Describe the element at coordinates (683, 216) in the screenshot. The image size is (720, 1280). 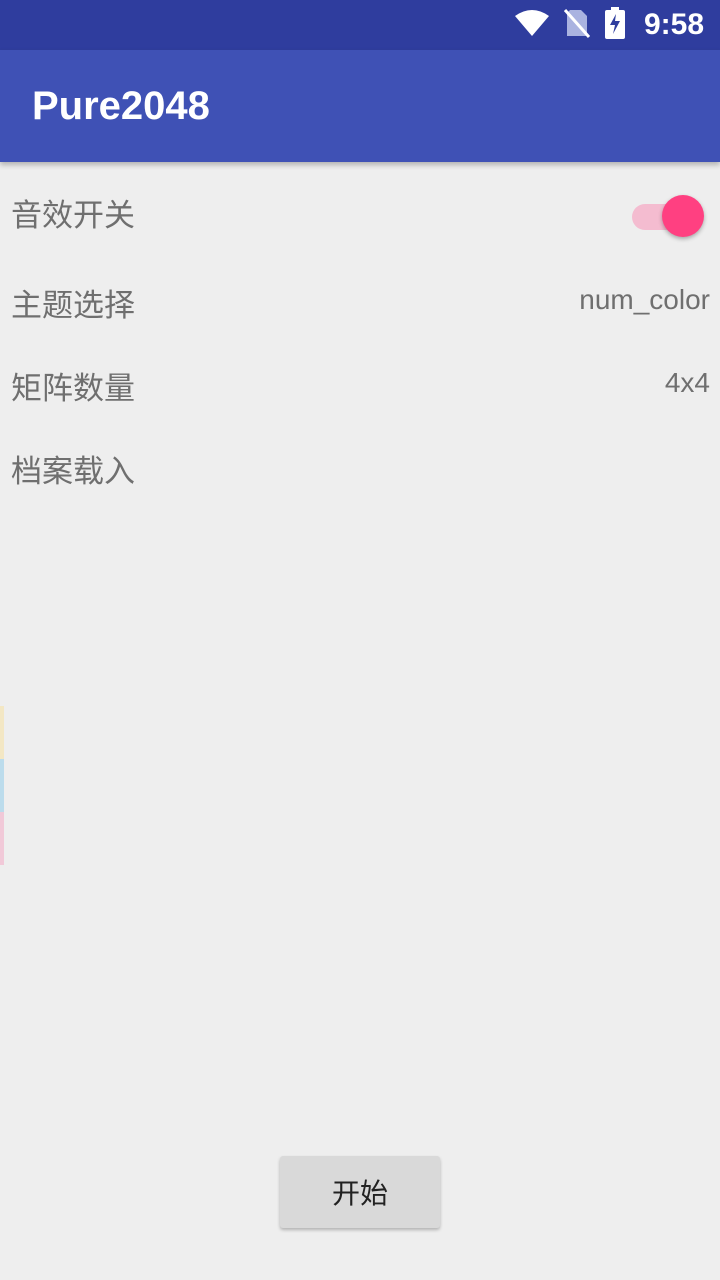
I see `switch-thumb` at that location.